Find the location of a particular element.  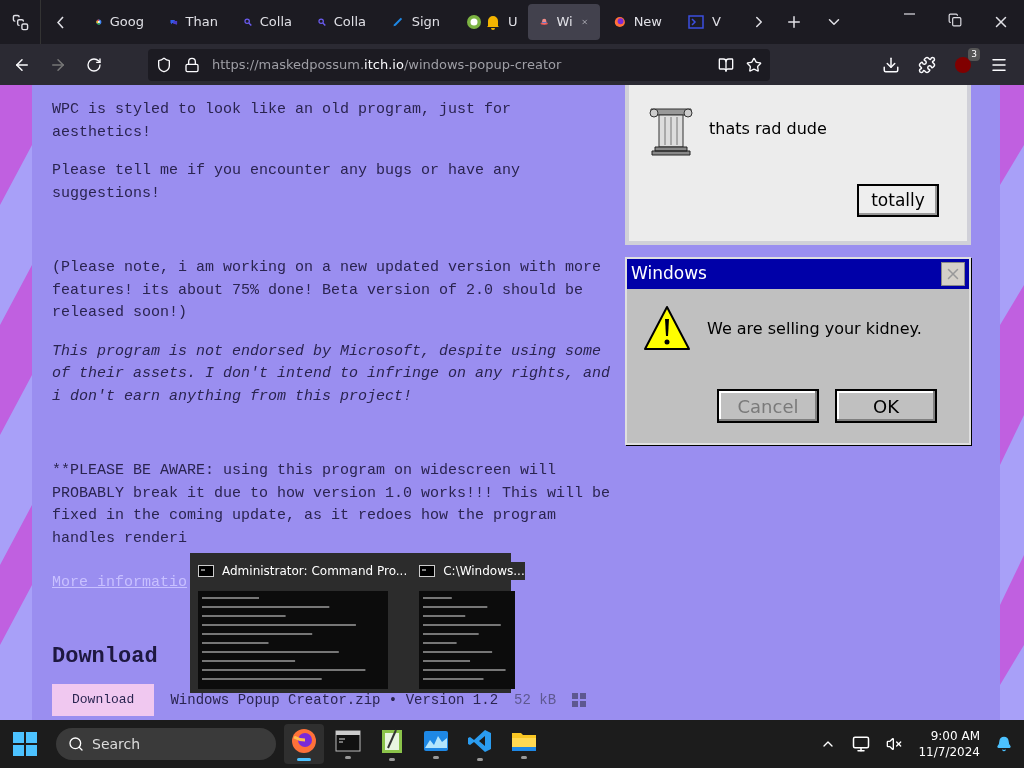

column-icon is located at coordinates (671, 131).